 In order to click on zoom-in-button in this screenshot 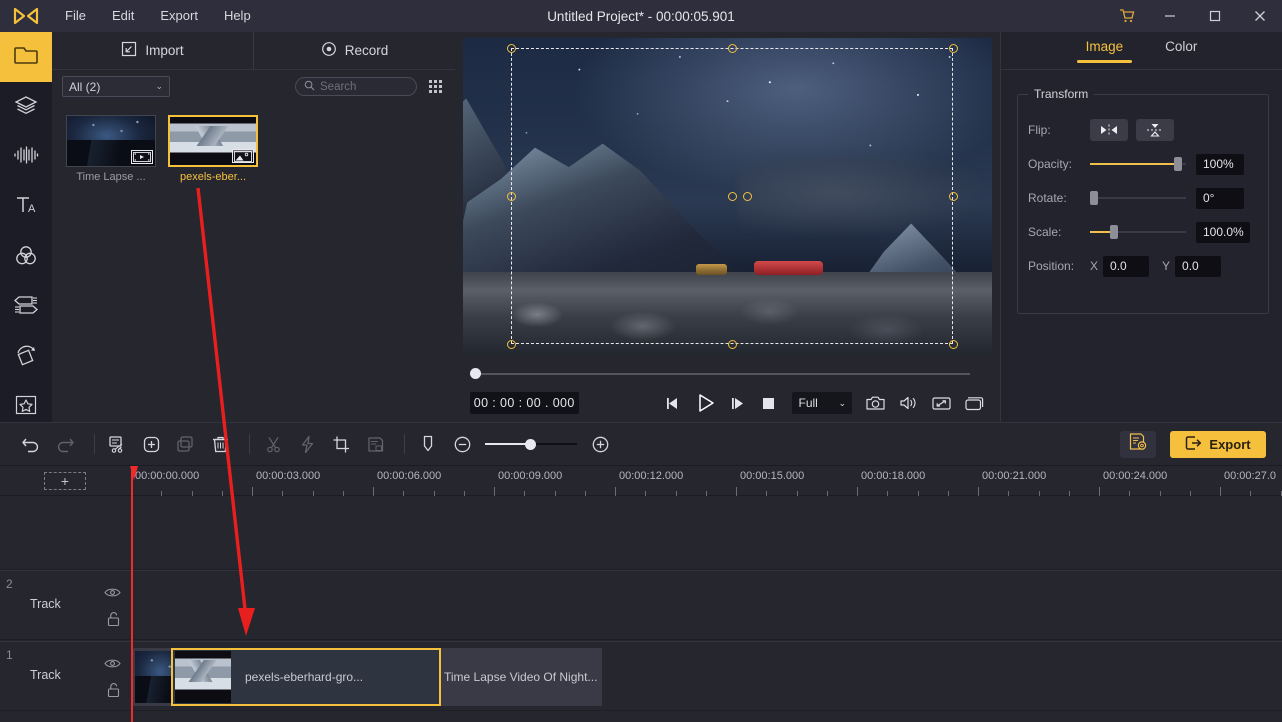, I will do `click(600, 444)`.